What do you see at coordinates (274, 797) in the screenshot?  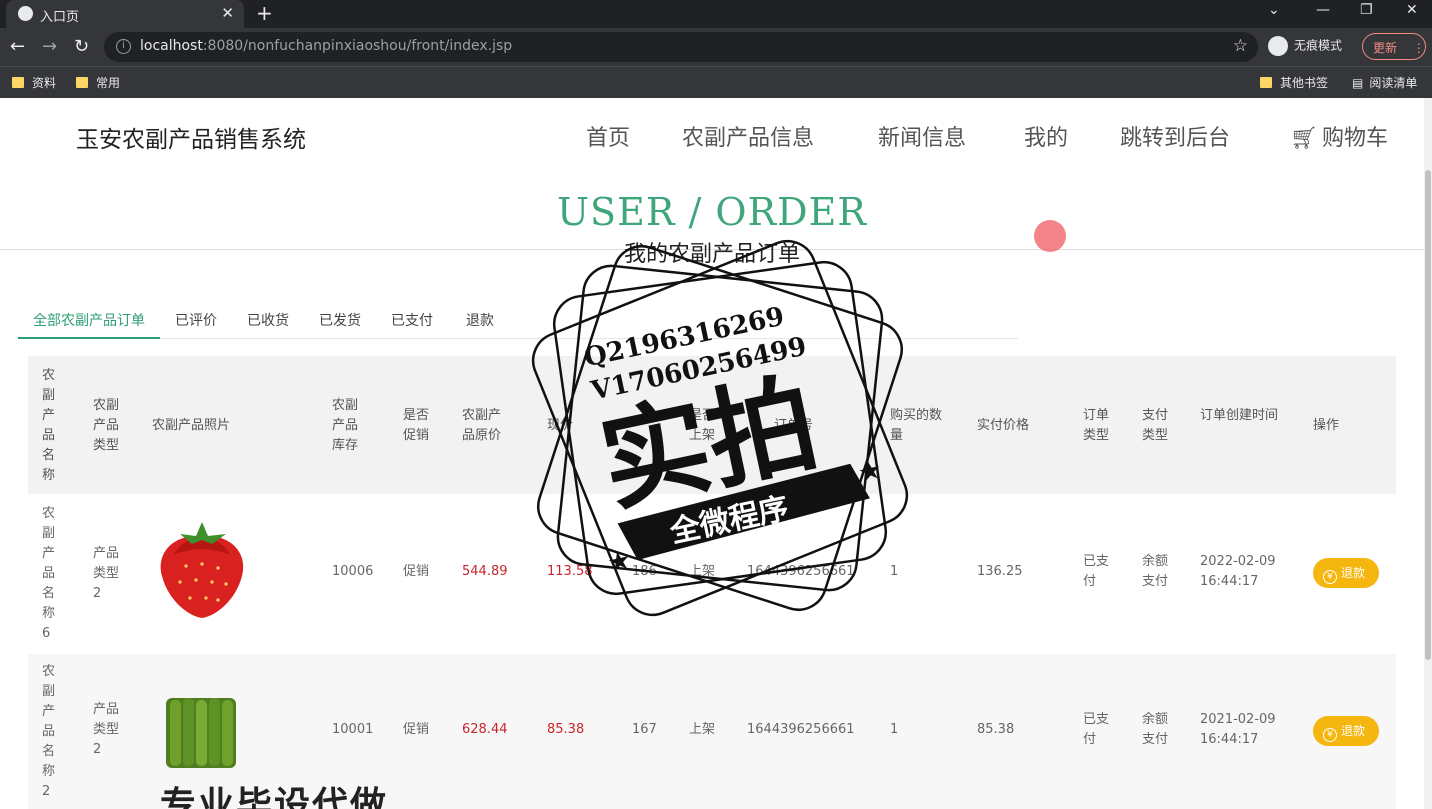 I see `watermark-bottom: 专业毕设代做` at bounding box center [274, 797].